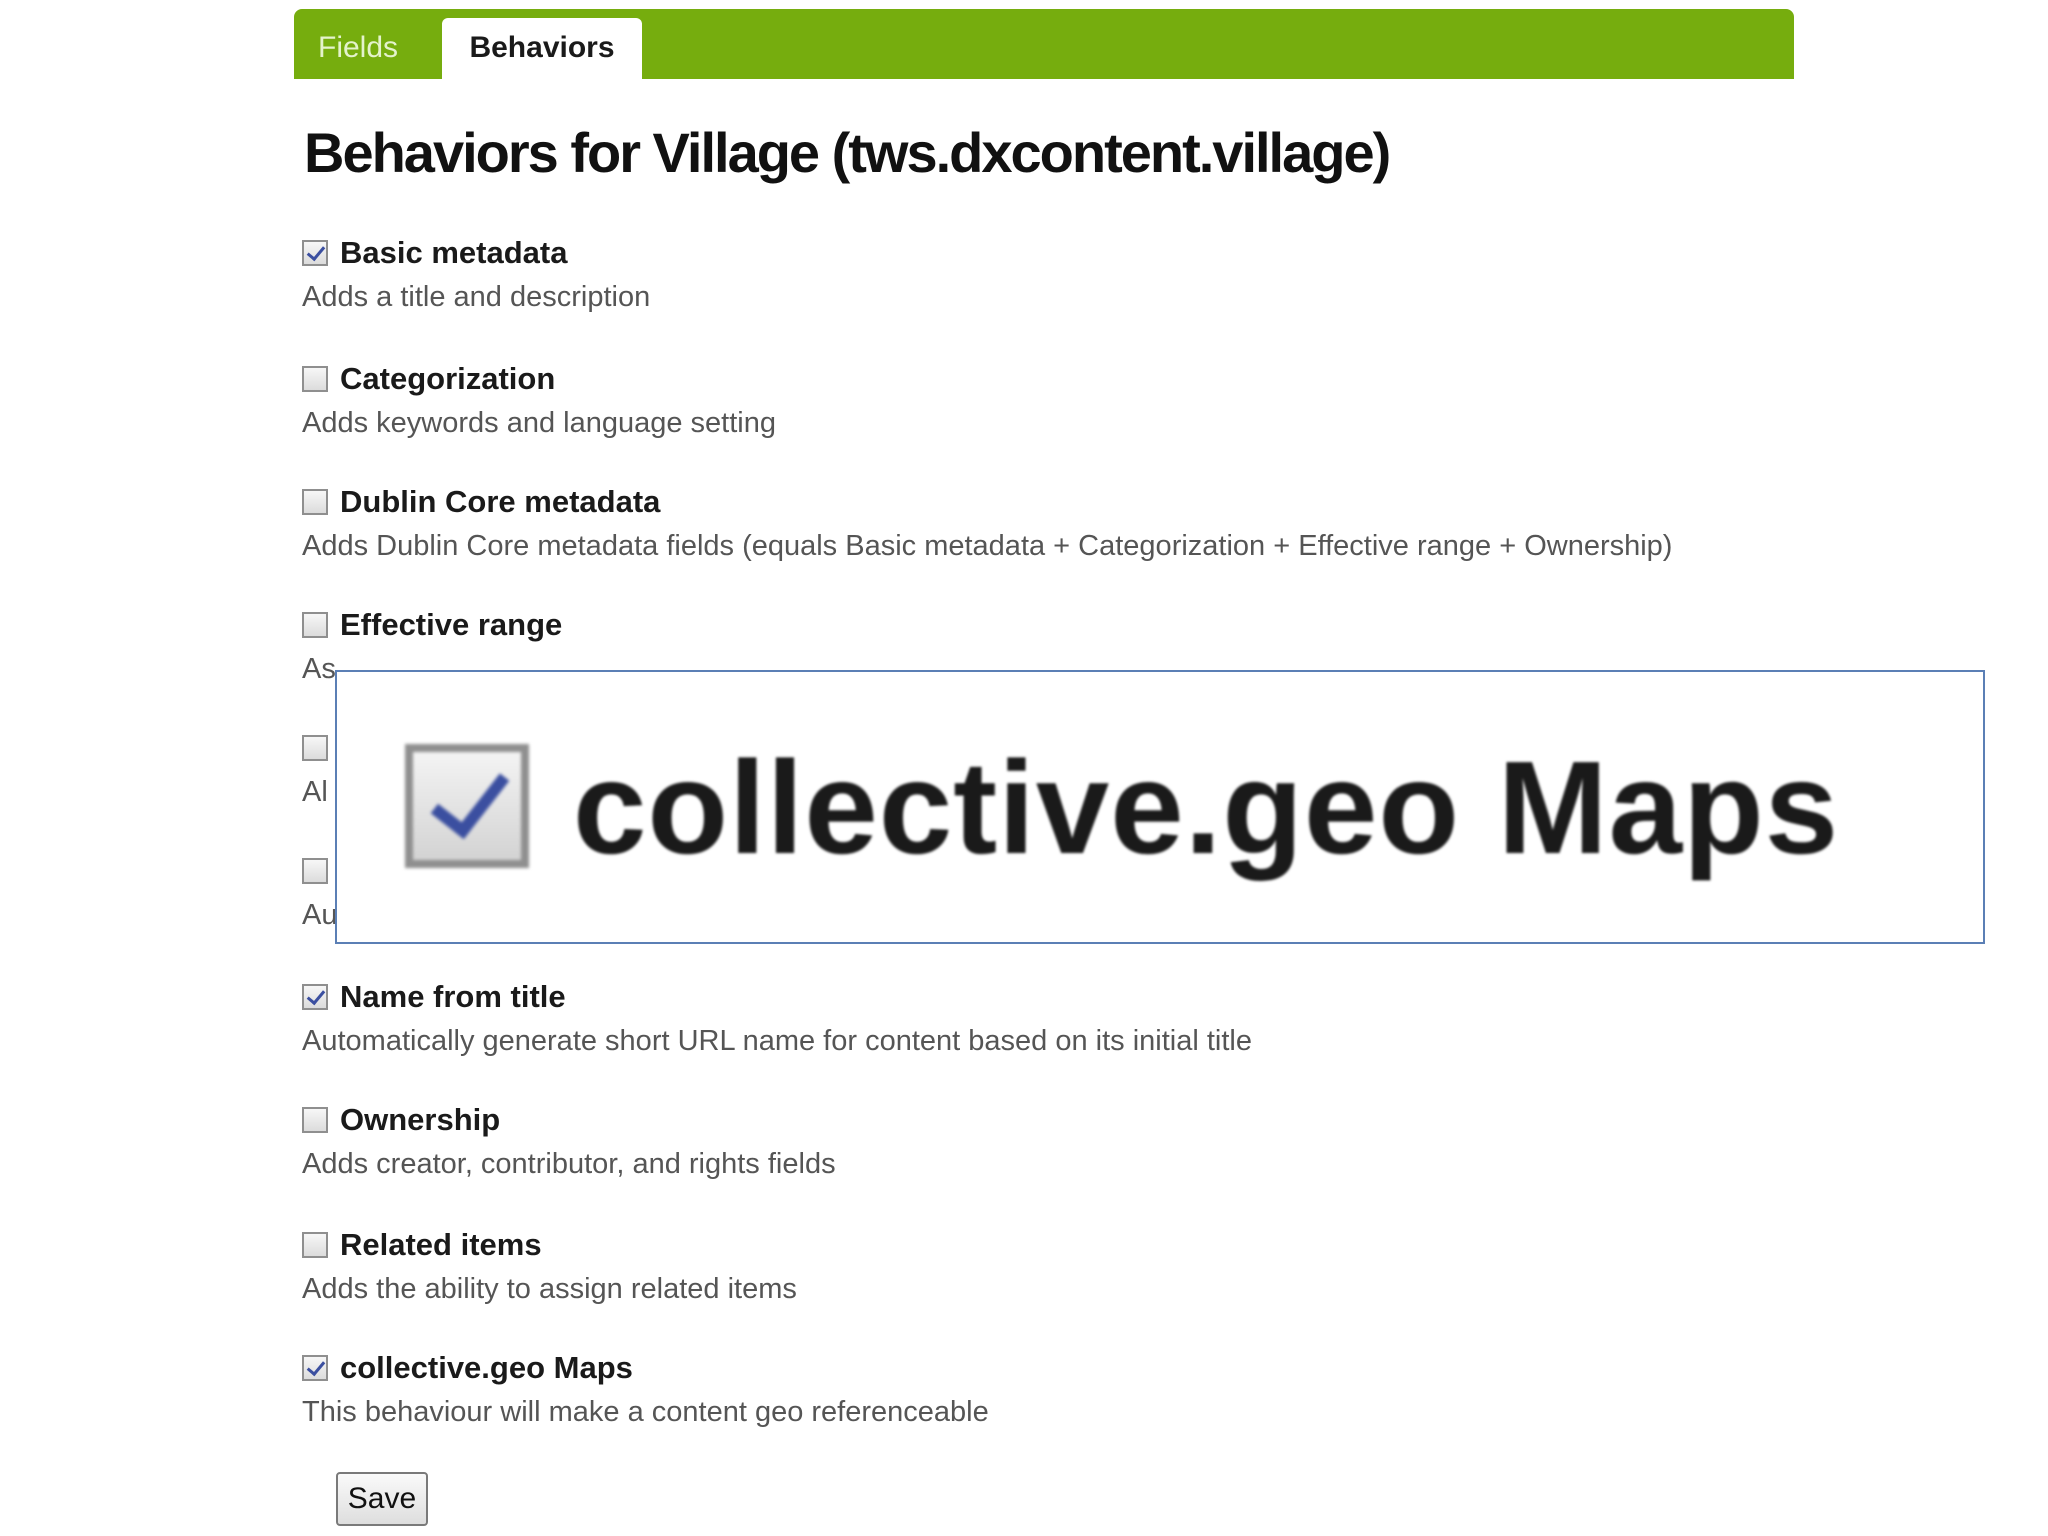 This screenshot has width=2048, height=1536. Describe the element at coordinates (549, 1289) in the screenshot. I see `behavior-description: Adds the ability to assign related items` at that location.